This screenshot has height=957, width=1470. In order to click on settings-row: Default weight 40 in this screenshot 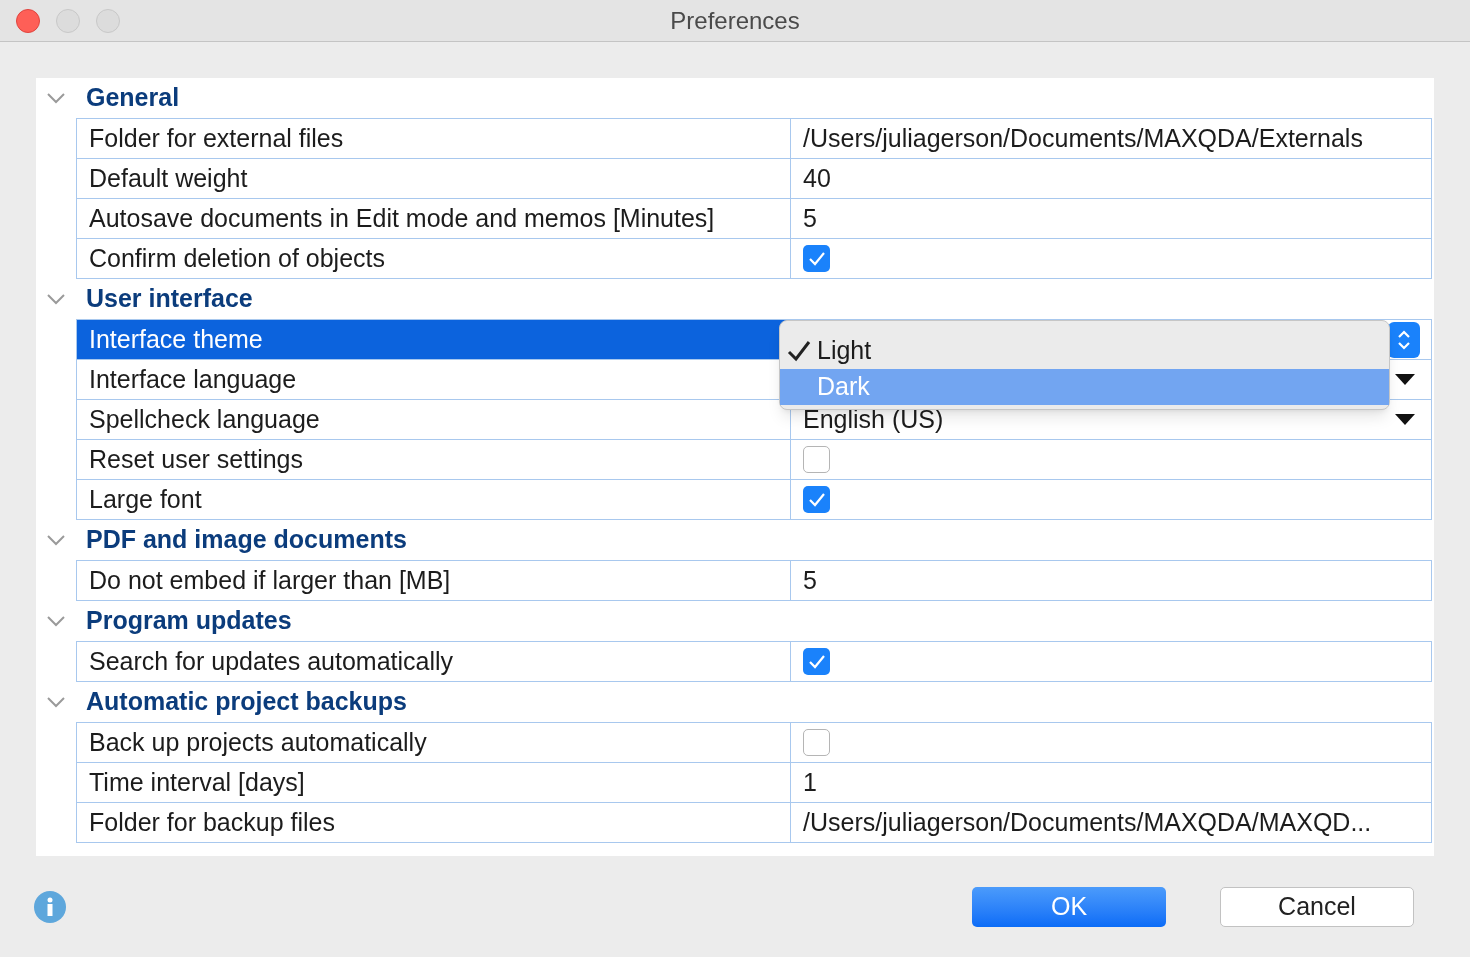, I will do `click(754, 179)`.